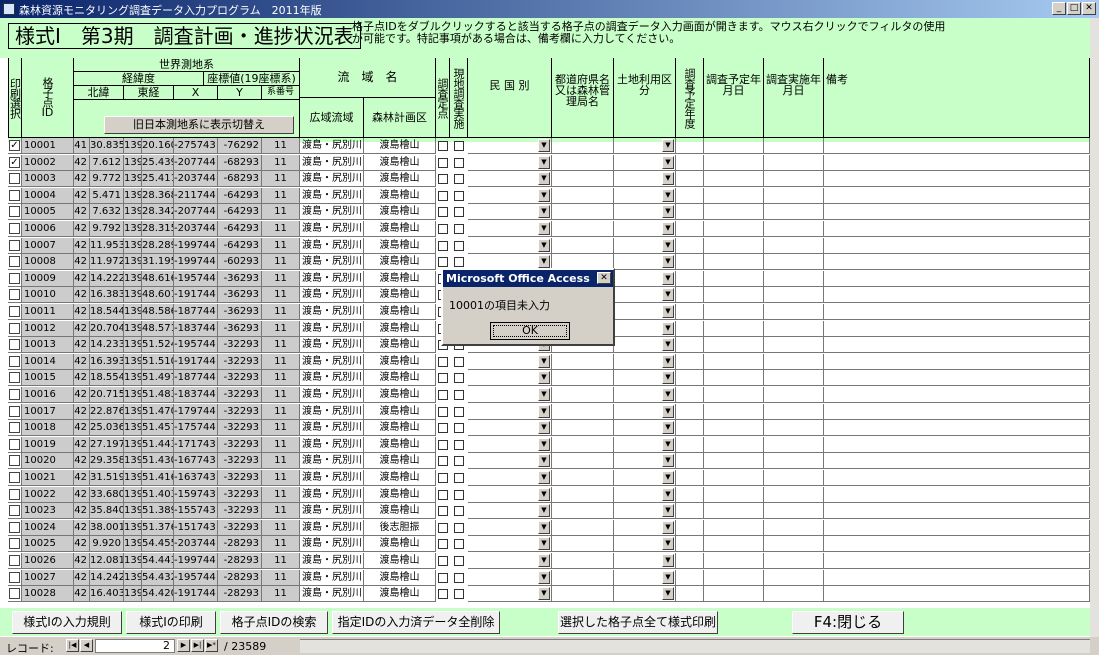 This screenshot has height=655, width=1099. Describe the element at coordinates (158, 594) in the screenshot. I see `lon-min-cell: 54.420` at that location.